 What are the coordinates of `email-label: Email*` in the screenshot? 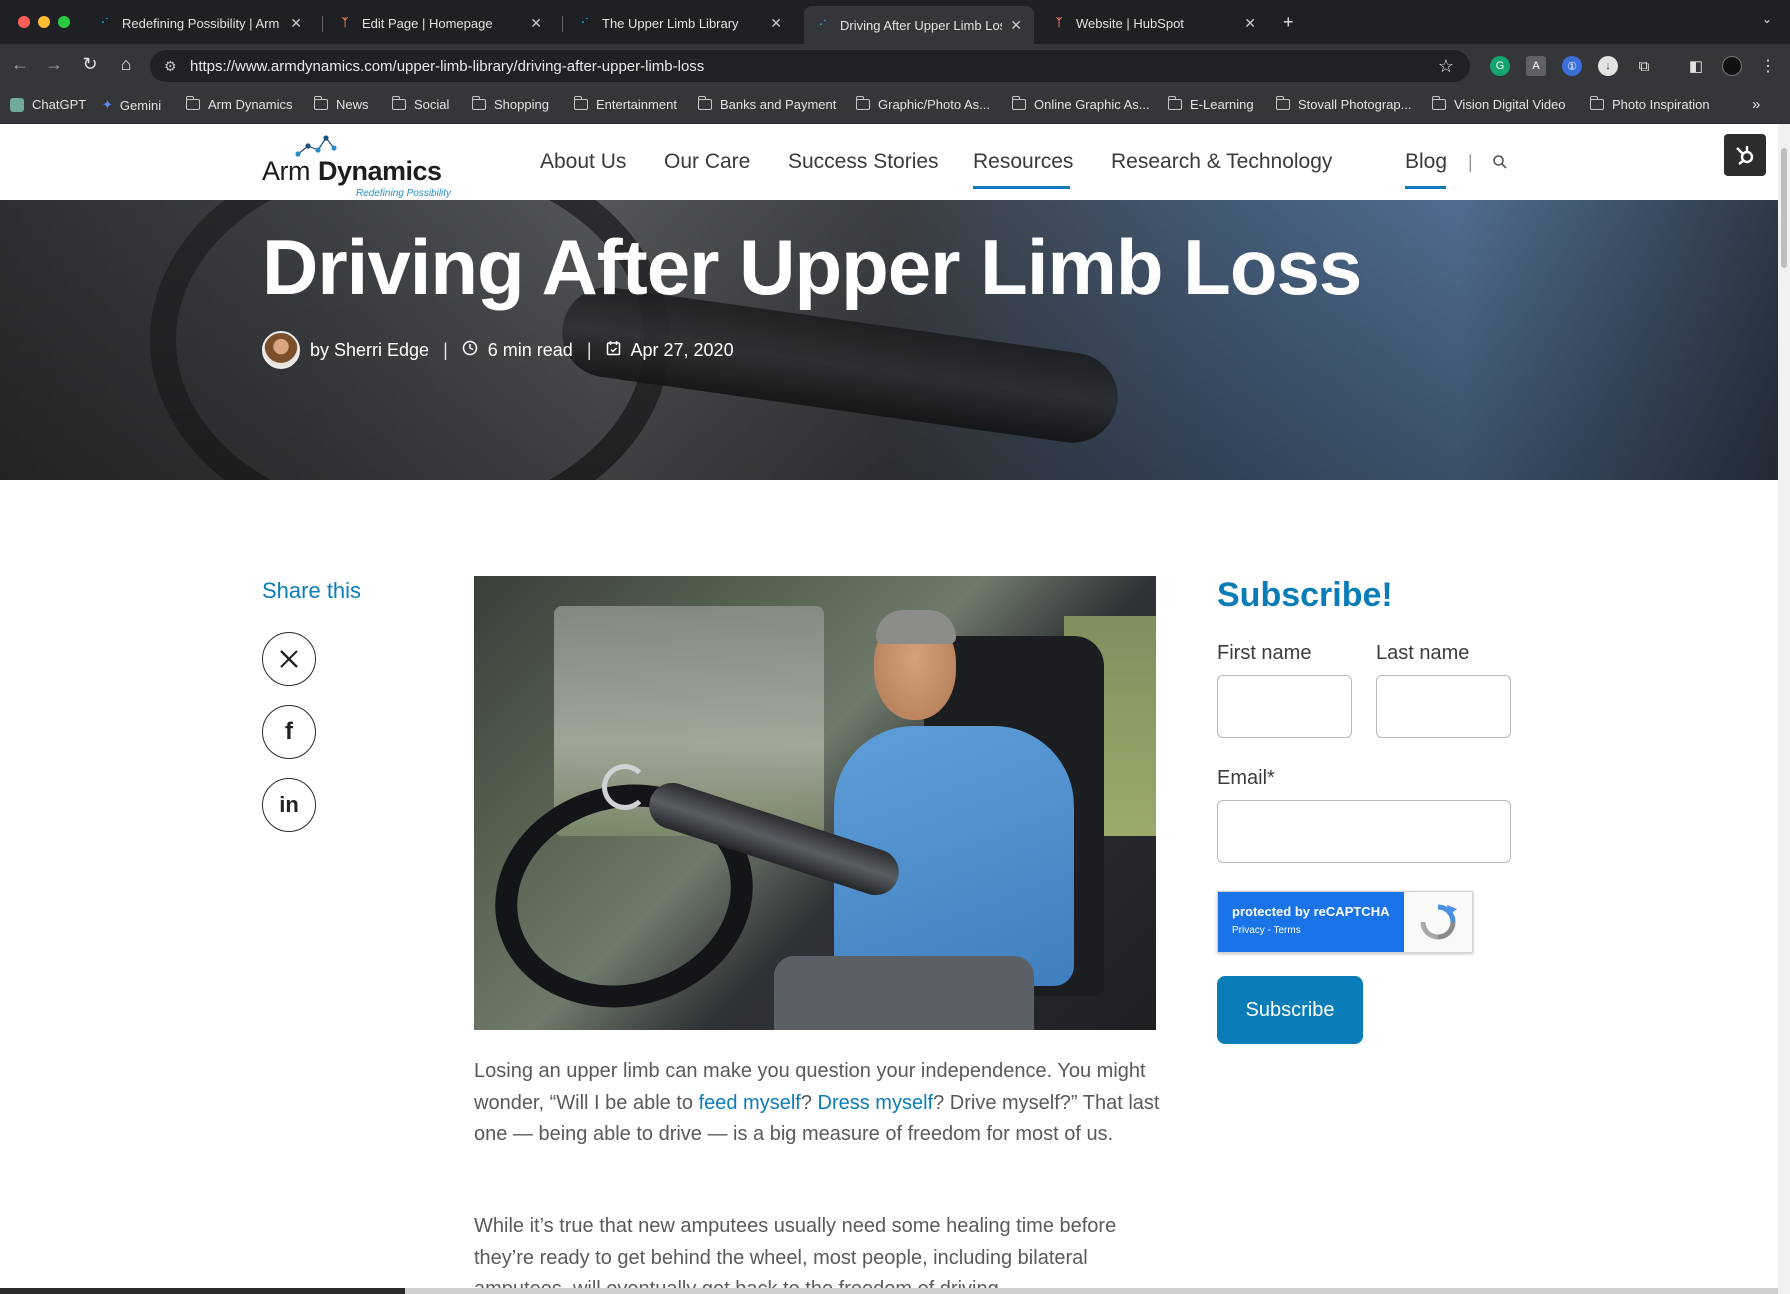 It's located at (1246, 778).